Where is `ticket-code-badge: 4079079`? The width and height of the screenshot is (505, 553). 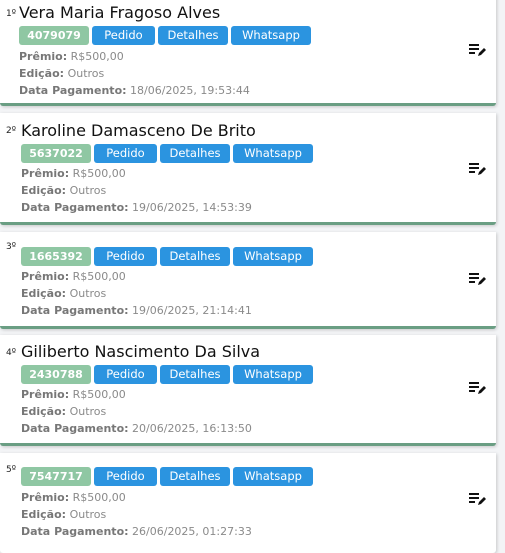
ticket-code-badge: 4079079 is located at coordinates (54, 35).